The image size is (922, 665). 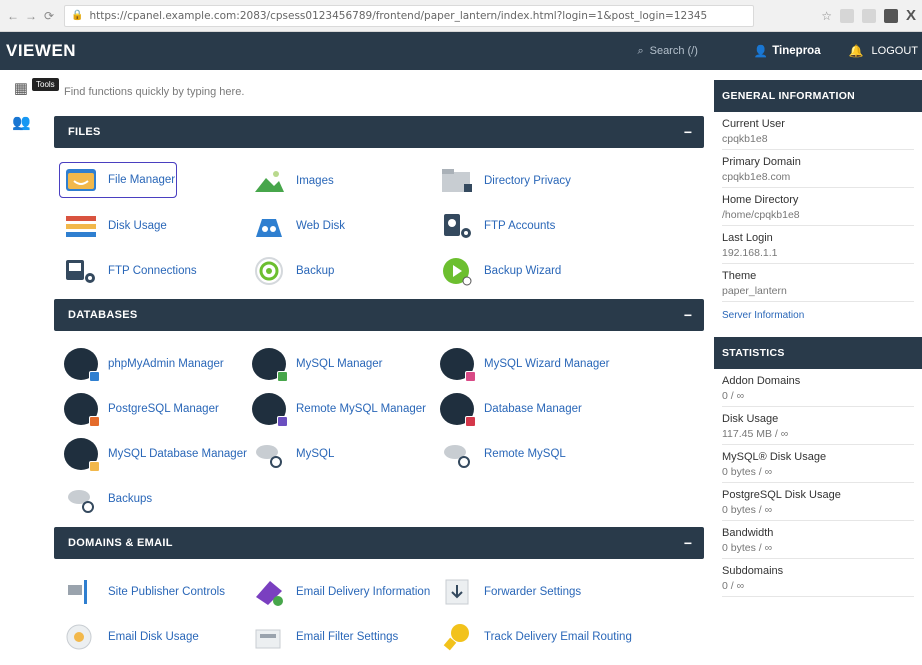 What do you see at coordinates (739, 276) in the screenshot?
I see `info-key: Theme` at bounding box center [739, 276].